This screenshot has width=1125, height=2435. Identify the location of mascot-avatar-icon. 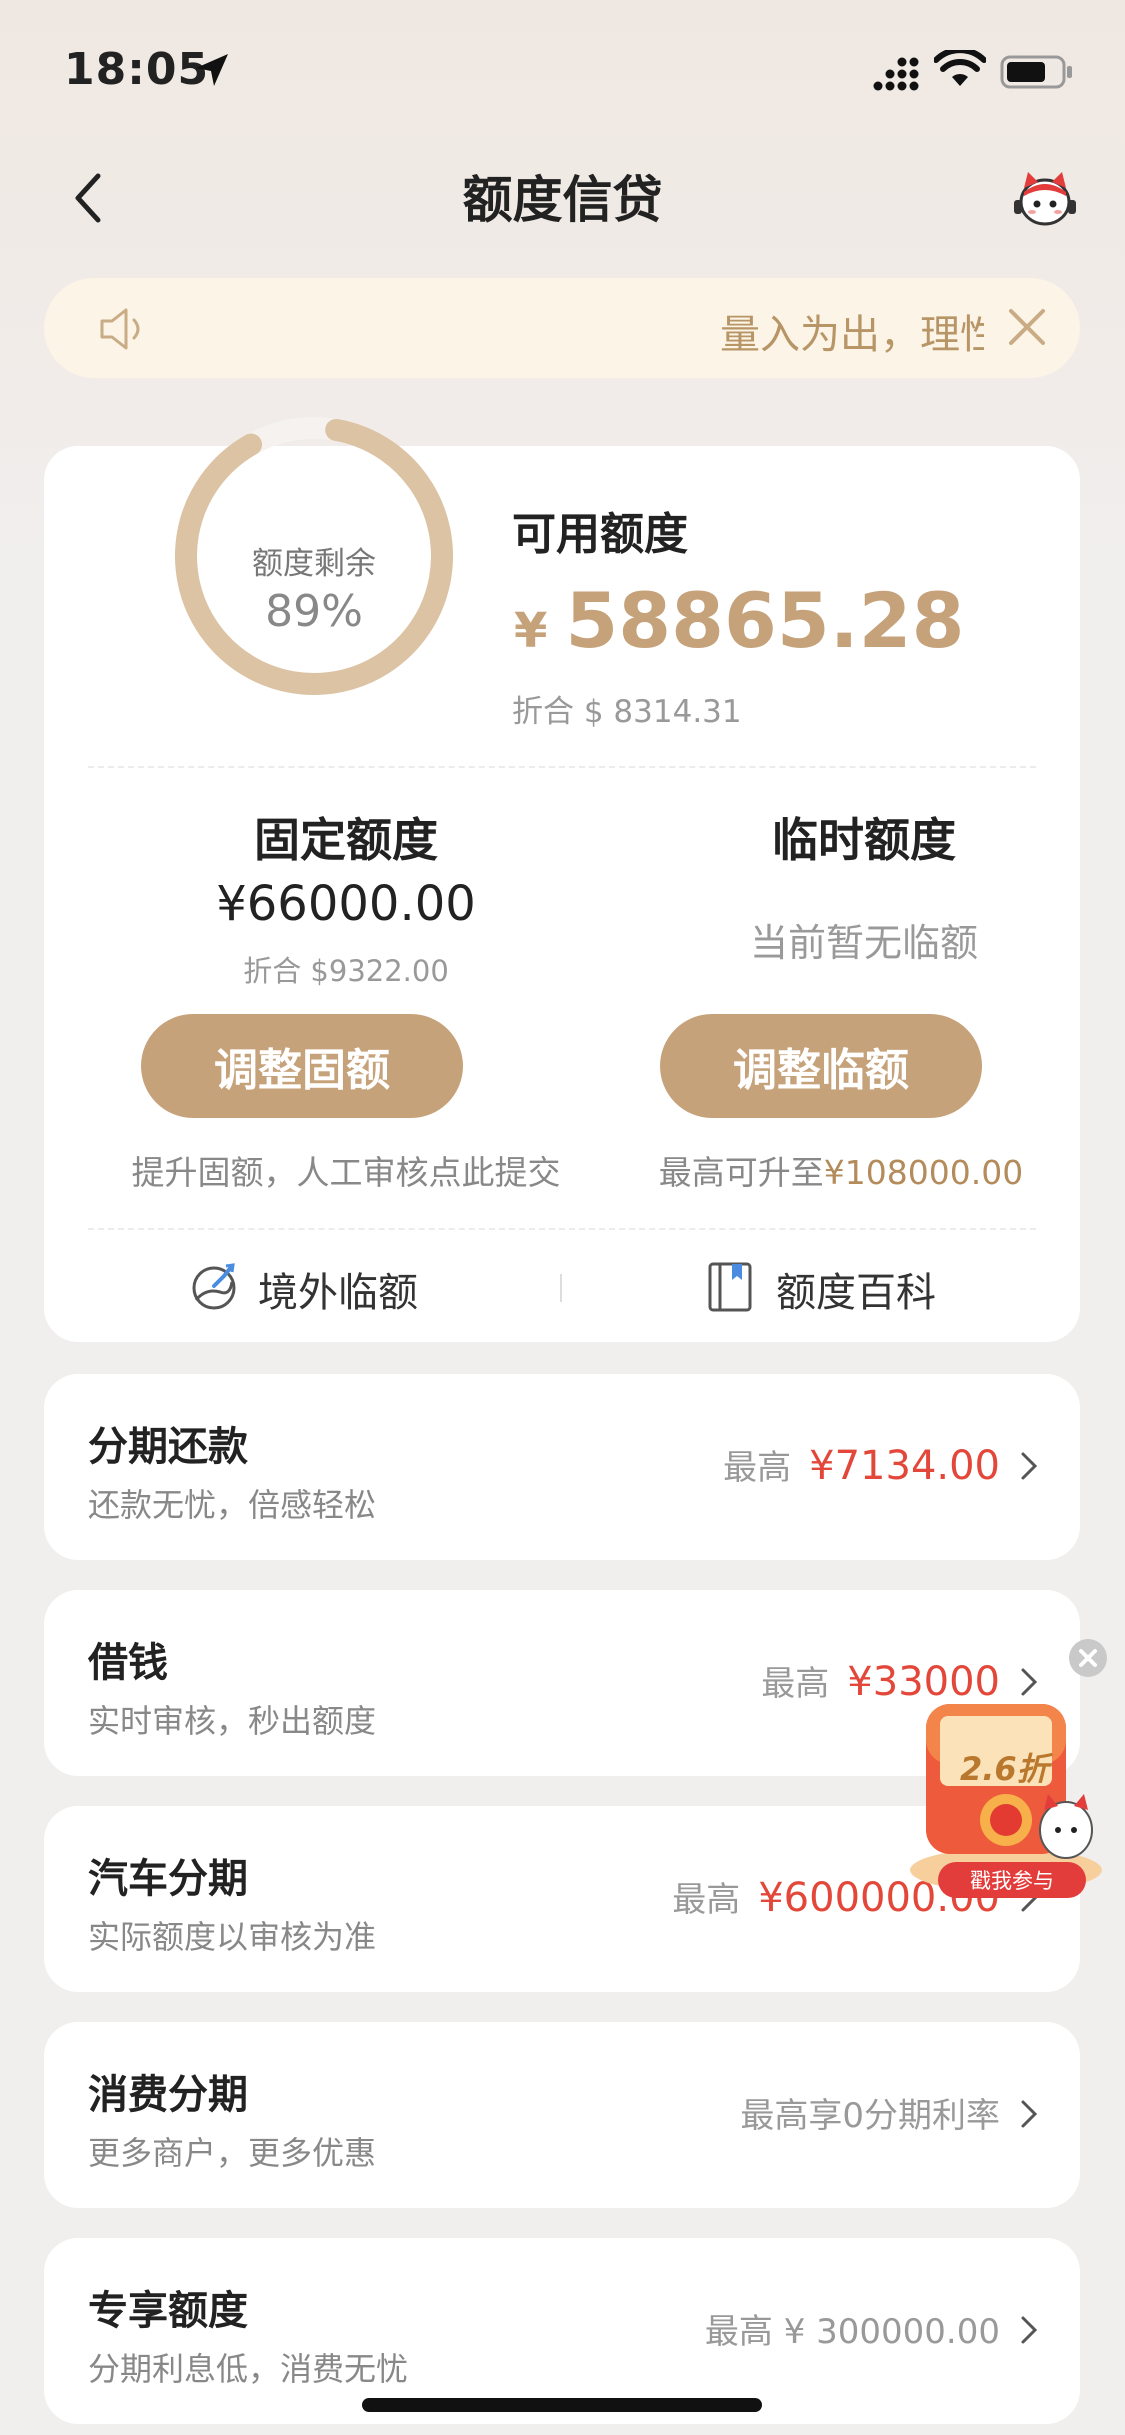
(1045, 198).